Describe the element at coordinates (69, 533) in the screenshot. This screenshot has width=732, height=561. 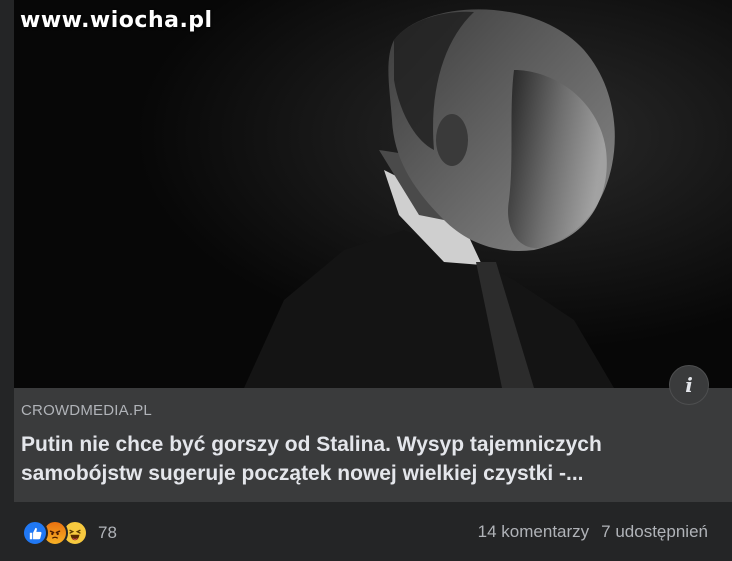
I see `reactions-summary: 78` at that location.